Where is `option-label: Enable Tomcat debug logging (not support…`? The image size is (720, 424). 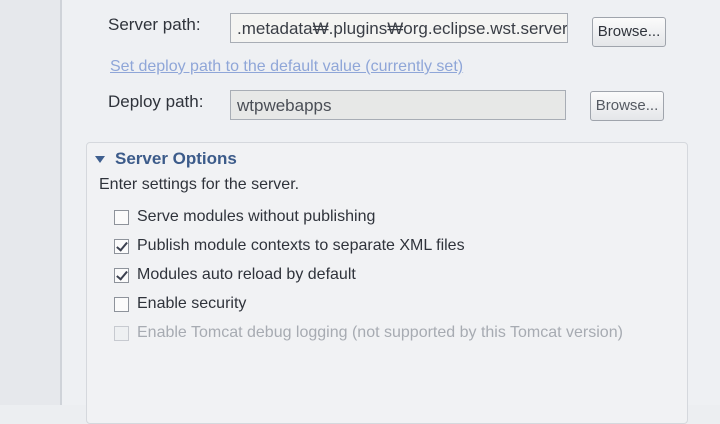 option-label: Enable Tomcat debug logging (not support… is located at coordinates (380, 332).